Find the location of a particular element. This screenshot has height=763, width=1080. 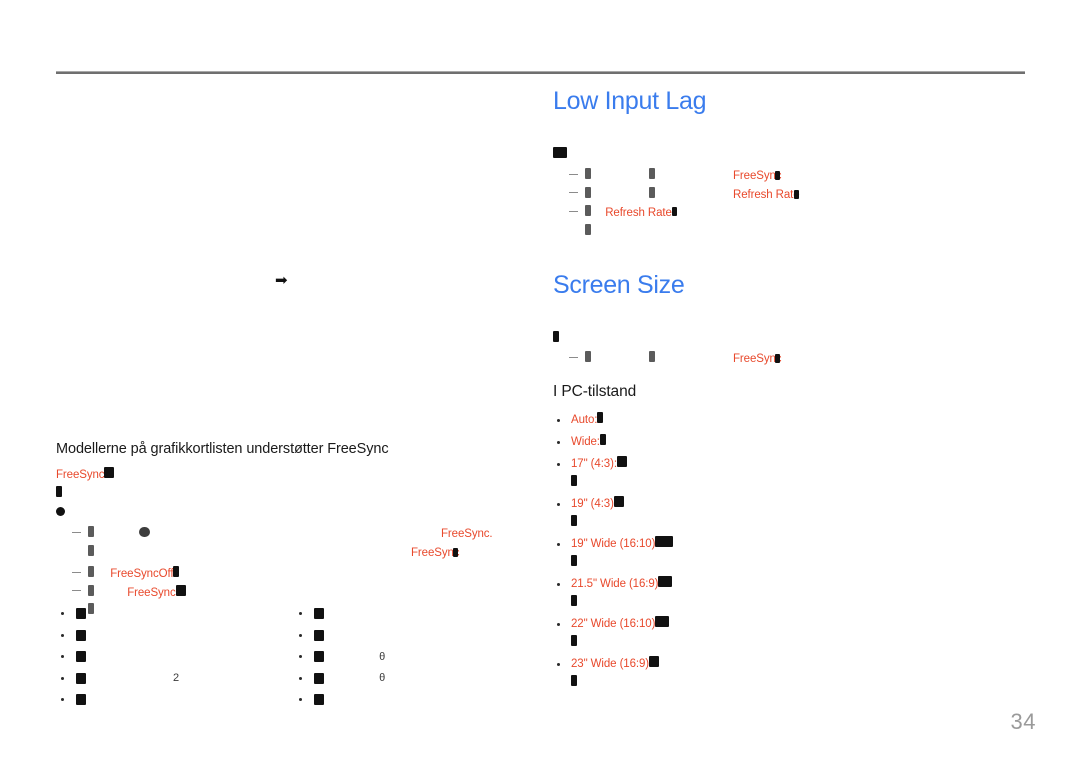

list-item: 19" Wide (16:10) is located at coordinates (788, 544).